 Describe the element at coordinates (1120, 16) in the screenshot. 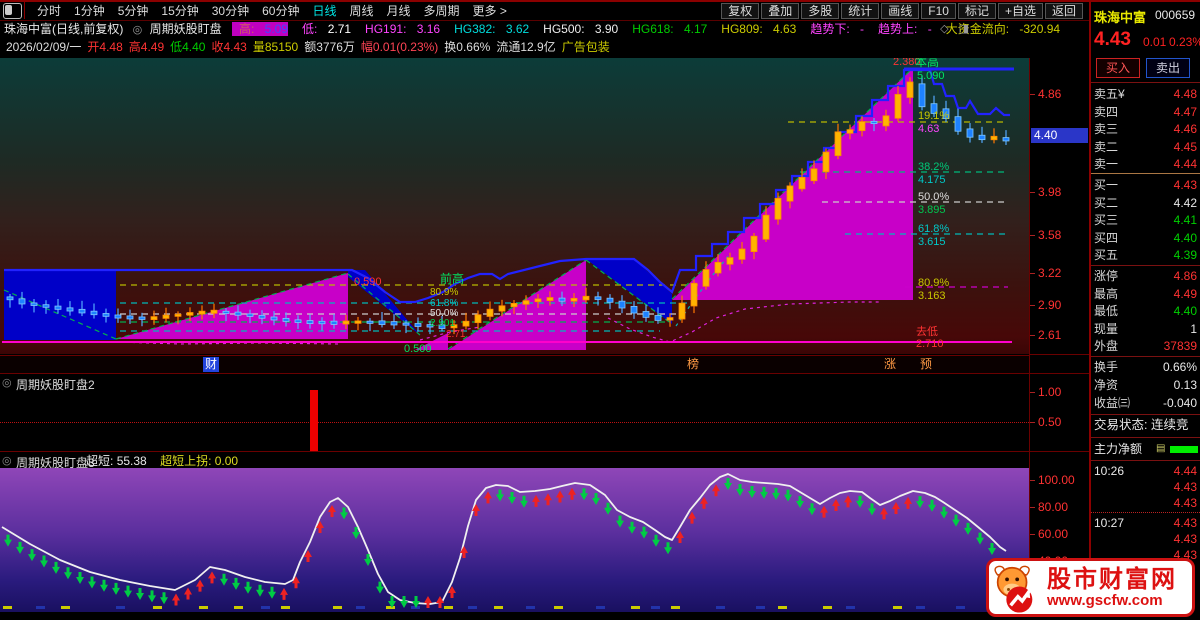

I see `stock-name: 珠海中富` at that location.